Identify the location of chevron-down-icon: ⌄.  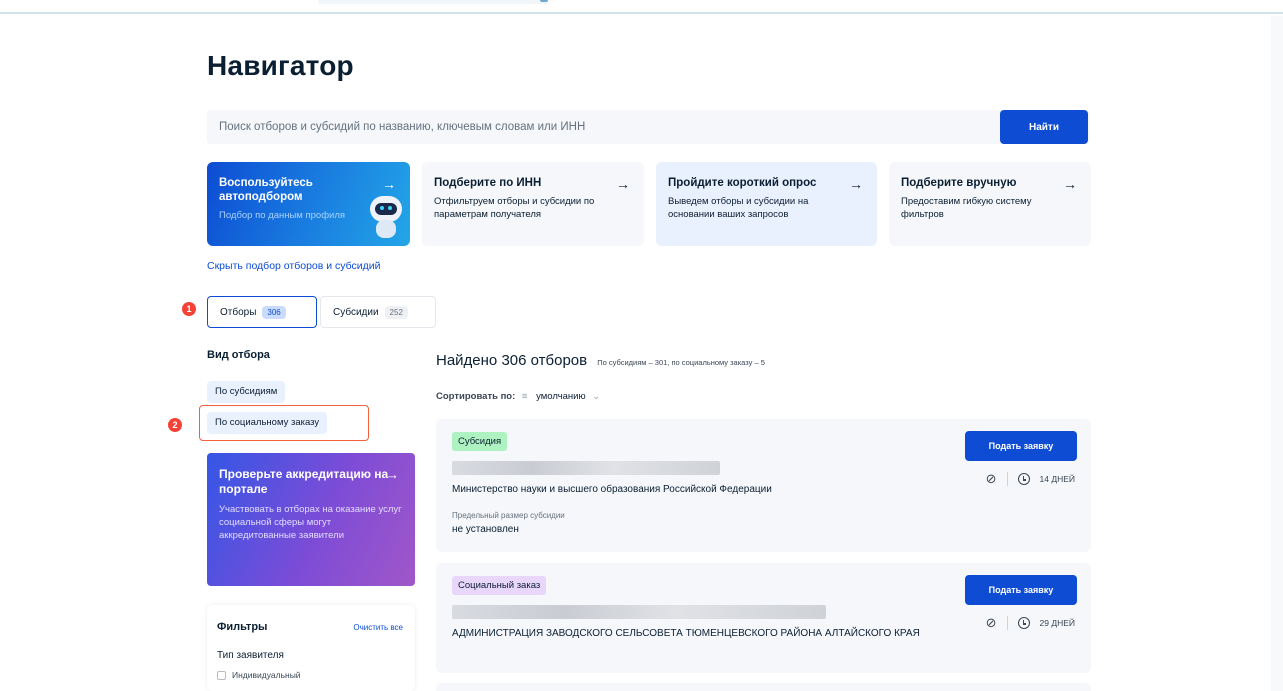
(596, 396).